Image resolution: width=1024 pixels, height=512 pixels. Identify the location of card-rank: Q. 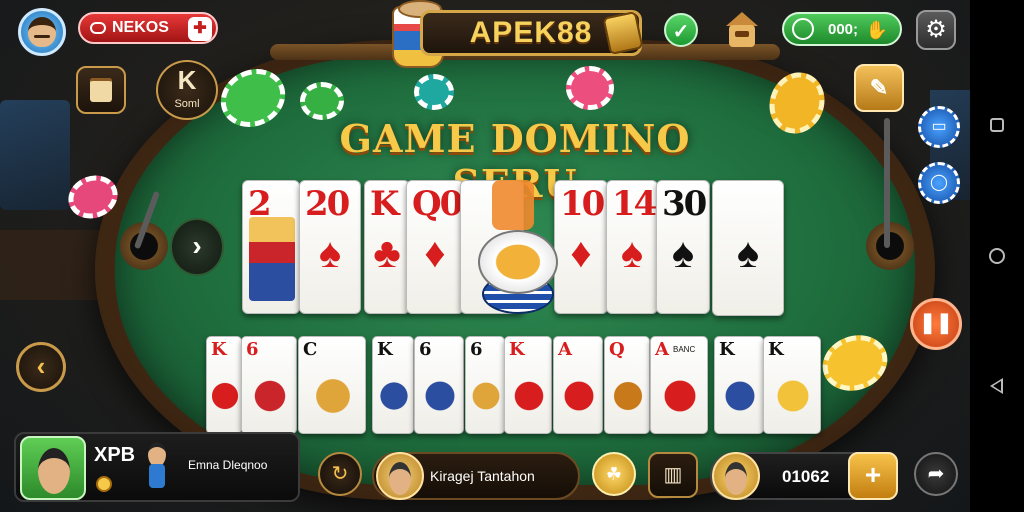
(617, 349).